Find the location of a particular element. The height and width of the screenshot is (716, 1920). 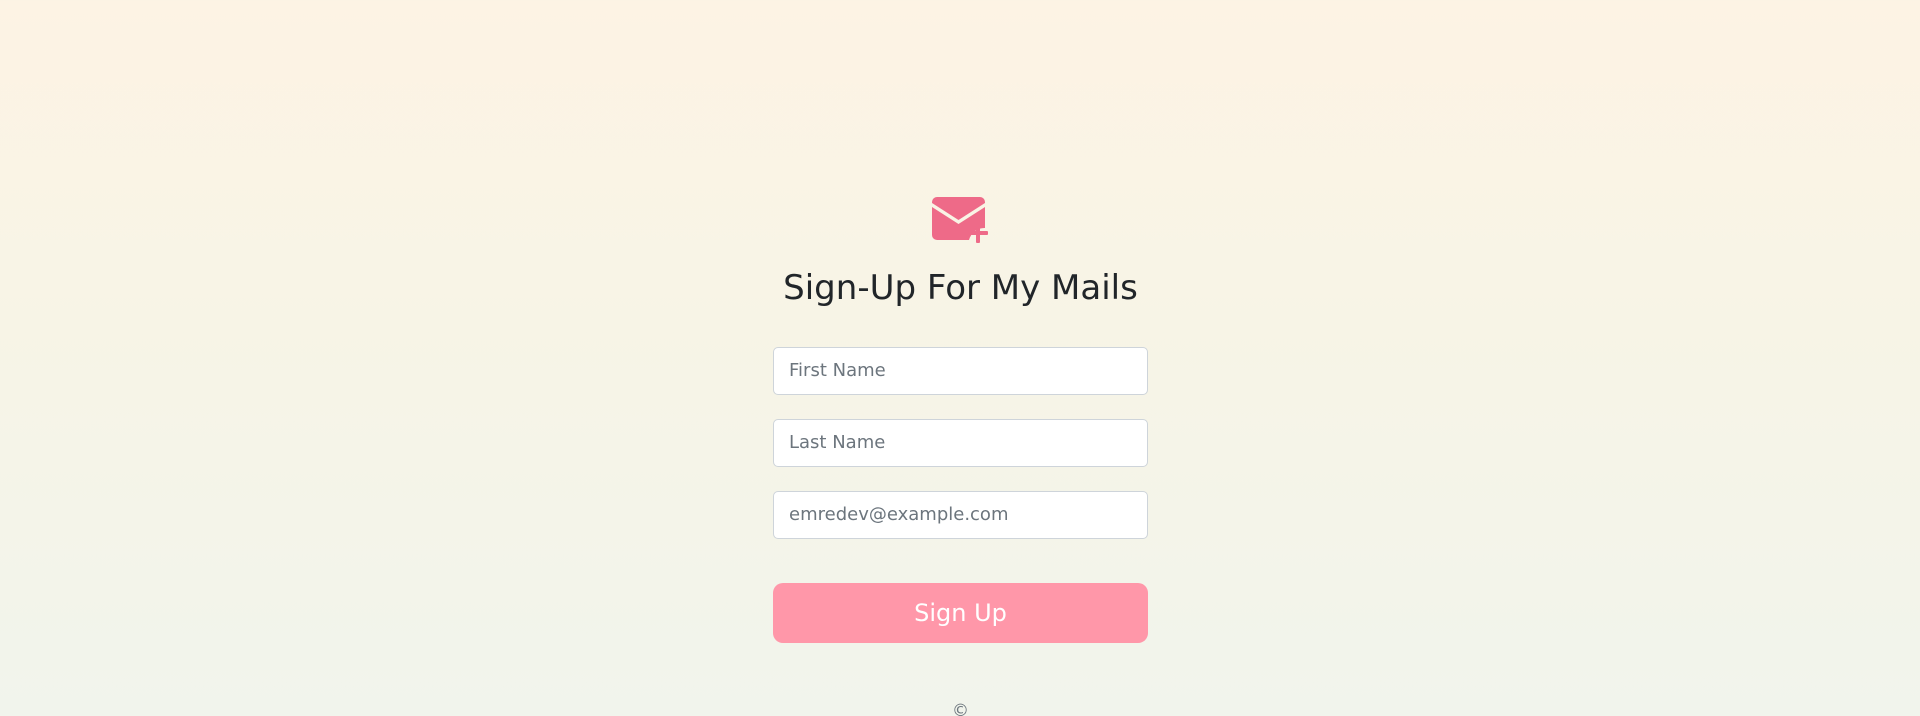

first-name-field is located at coordinates (960, 370).